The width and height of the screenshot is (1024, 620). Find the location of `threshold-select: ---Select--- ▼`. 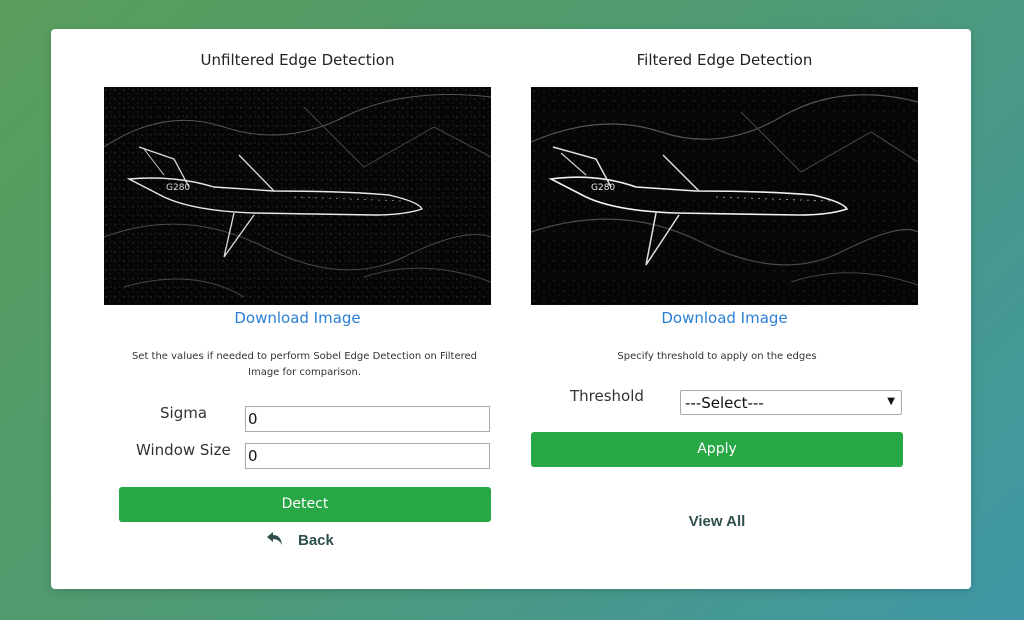

threshold-select: ---Select--- ▼ is located at coordinates (791, 402).